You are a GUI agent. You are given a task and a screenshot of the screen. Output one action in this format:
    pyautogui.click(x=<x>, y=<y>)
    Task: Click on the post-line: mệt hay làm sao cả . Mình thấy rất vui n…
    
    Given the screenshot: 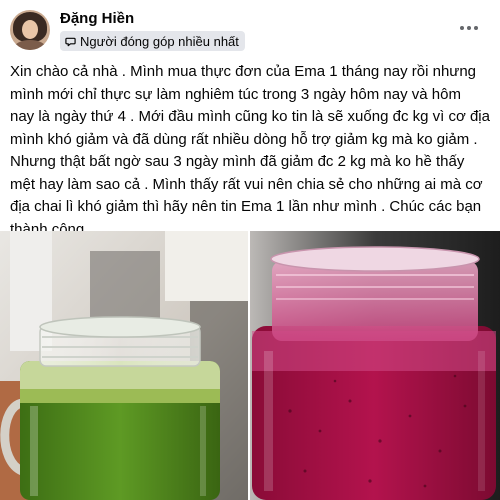 What is the action you would take?
    pyautogui.click(x=246, y=184)
    